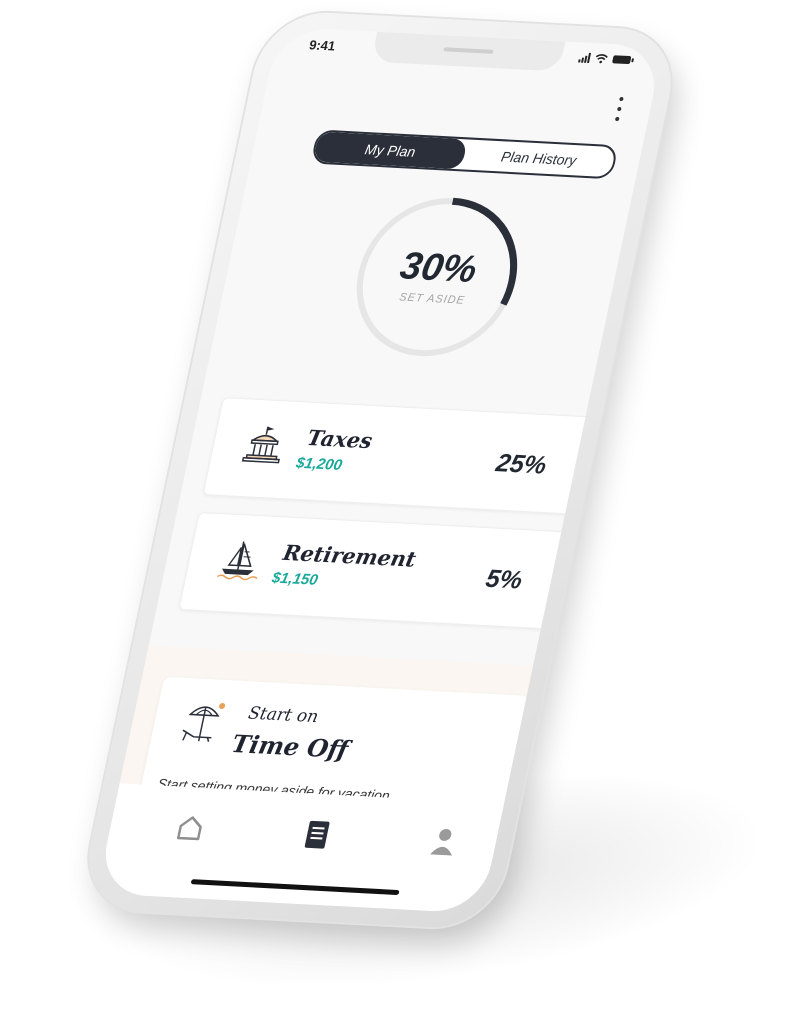 This screenshot has height=1025, width=788. I want to click on set-aside-progress-ring: 30% SET ASIDE, so click(437, 277).